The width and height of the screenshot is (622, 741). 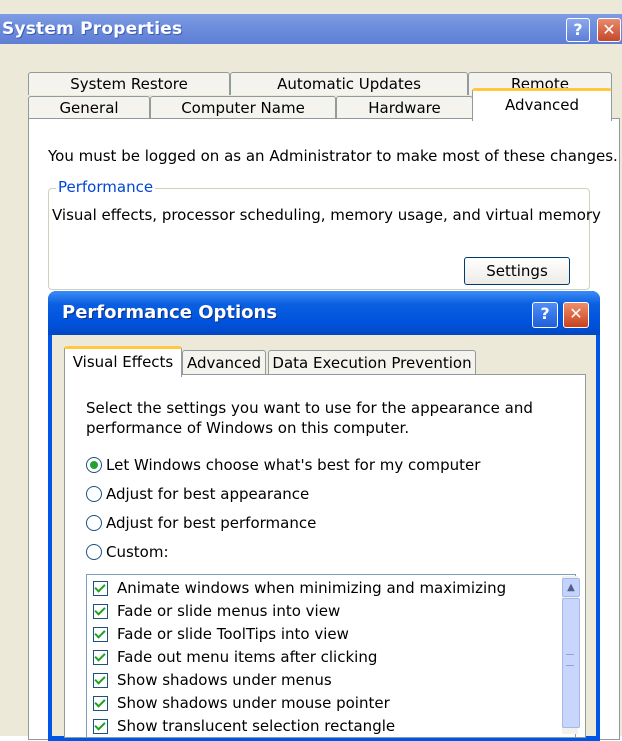 I want to click on effect-label: Fade out menu items after clicking, so click(x=247, y=657).